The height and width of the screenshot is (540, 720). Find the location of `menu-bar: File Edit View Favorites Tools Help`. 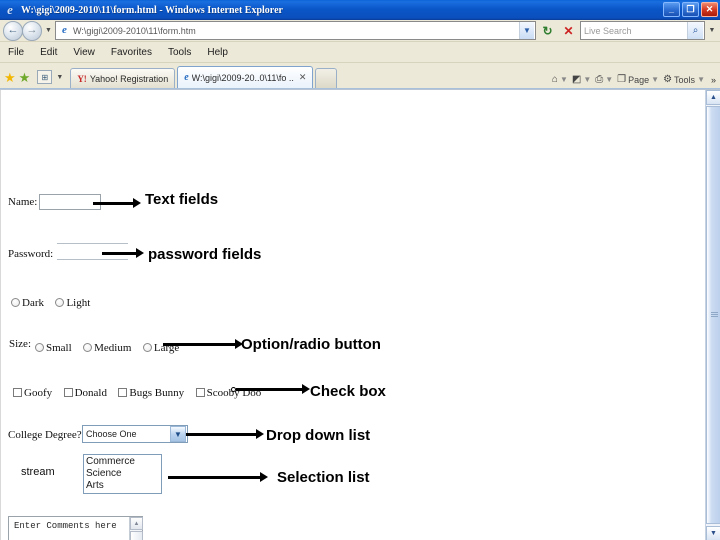

menu-bar: File Edit View Favorites Tools Help is located at coordinates (360, 52).